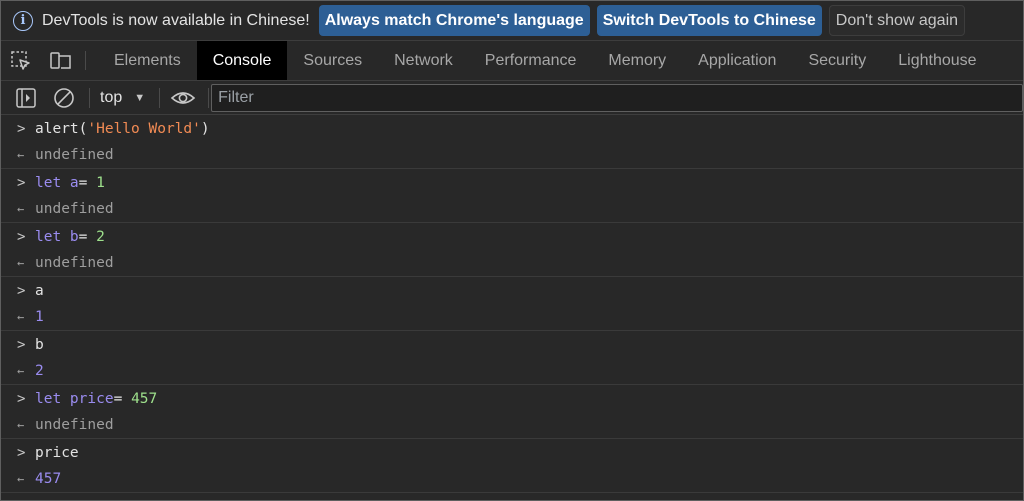 The image size is (1024, 501). What do you see at coordinates (512, 182) in the screenshot?
I see `console-input-line: > let a = 1` at bounding box center [512, 182].